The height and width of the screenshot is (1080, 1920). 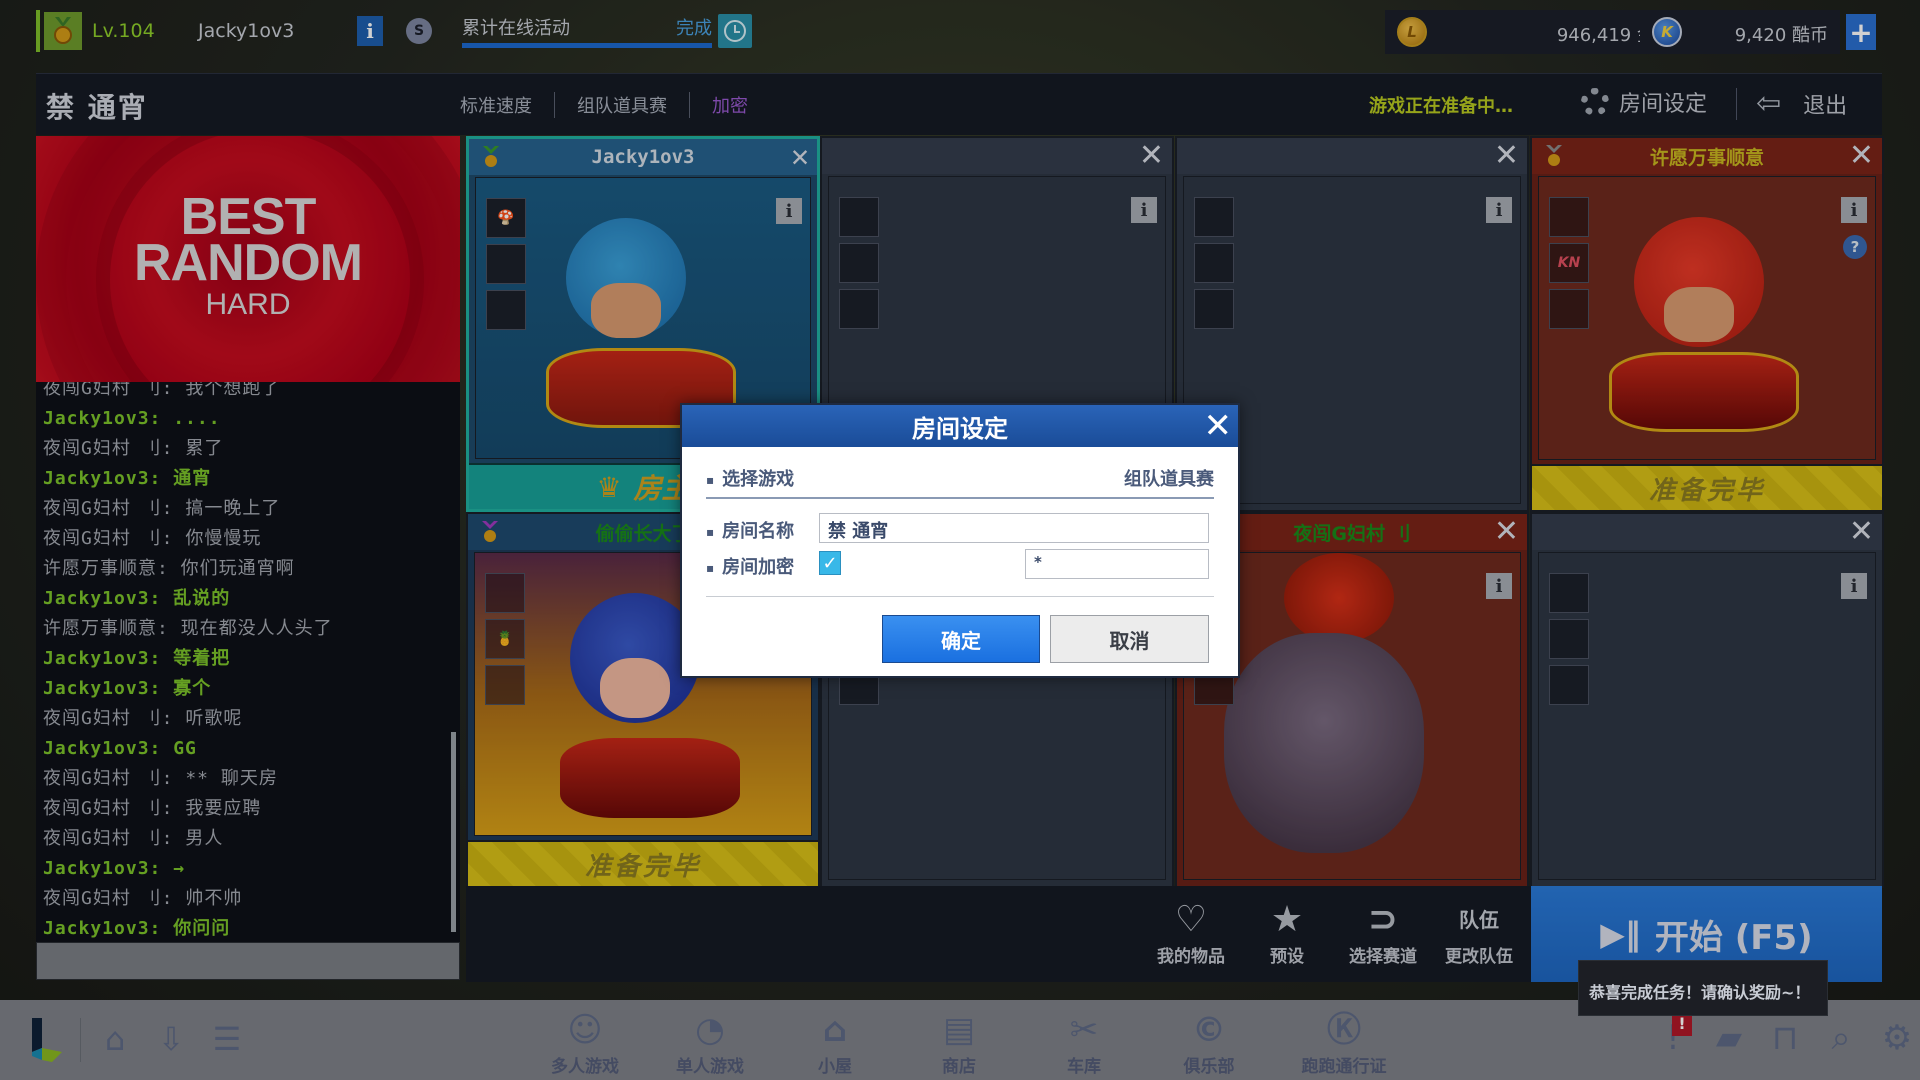 I want to click on chat-message: 夜闯G妇村 刂: 你慢慢玩, so click(x=152, y=538).